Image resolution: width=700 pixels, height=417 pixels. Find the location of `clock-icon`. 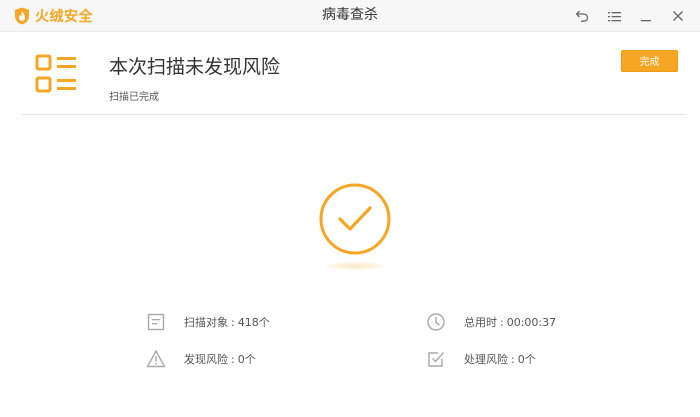

clock-icon is located at coordinates (436, 322).